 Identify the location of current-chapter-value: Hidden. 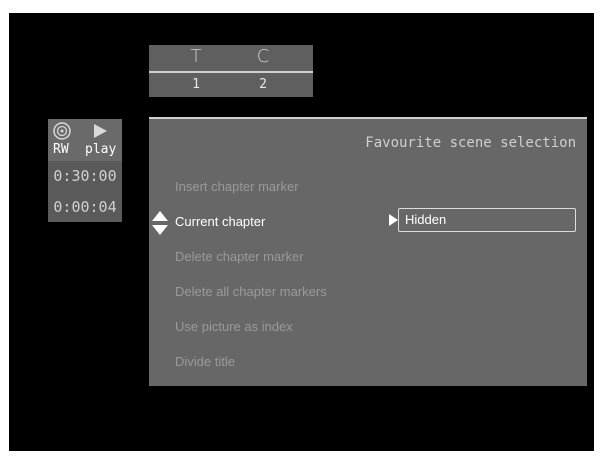
(426, 219).